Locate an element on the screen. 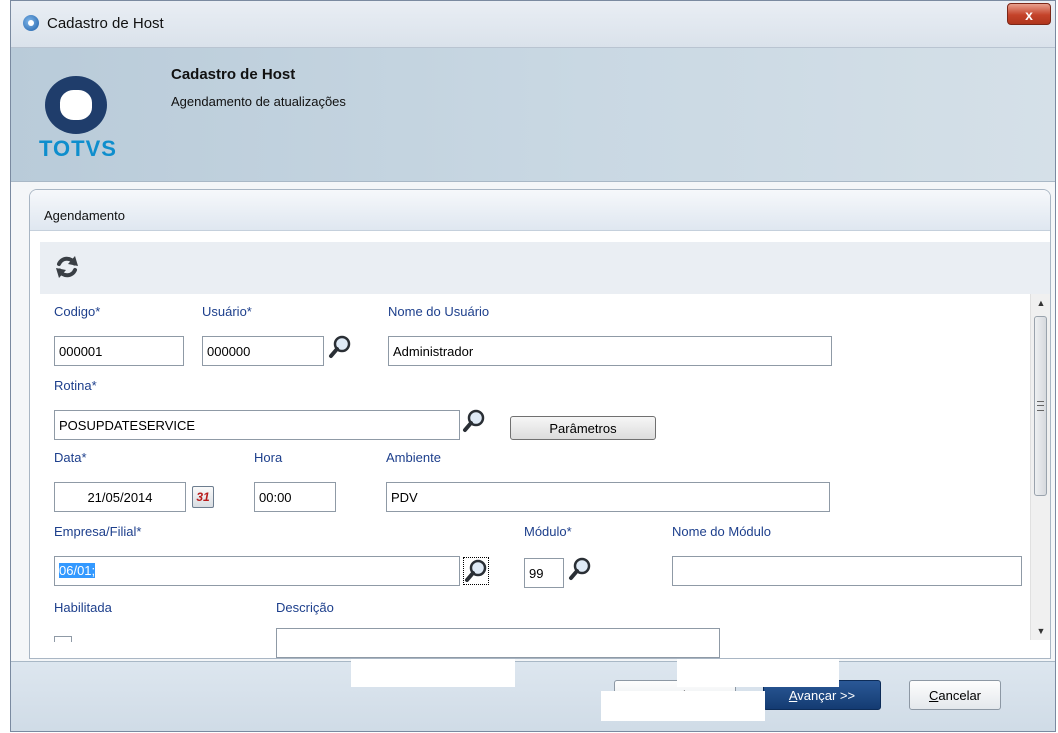  descricao-label: Descrição is located at coordinates (305, 607).